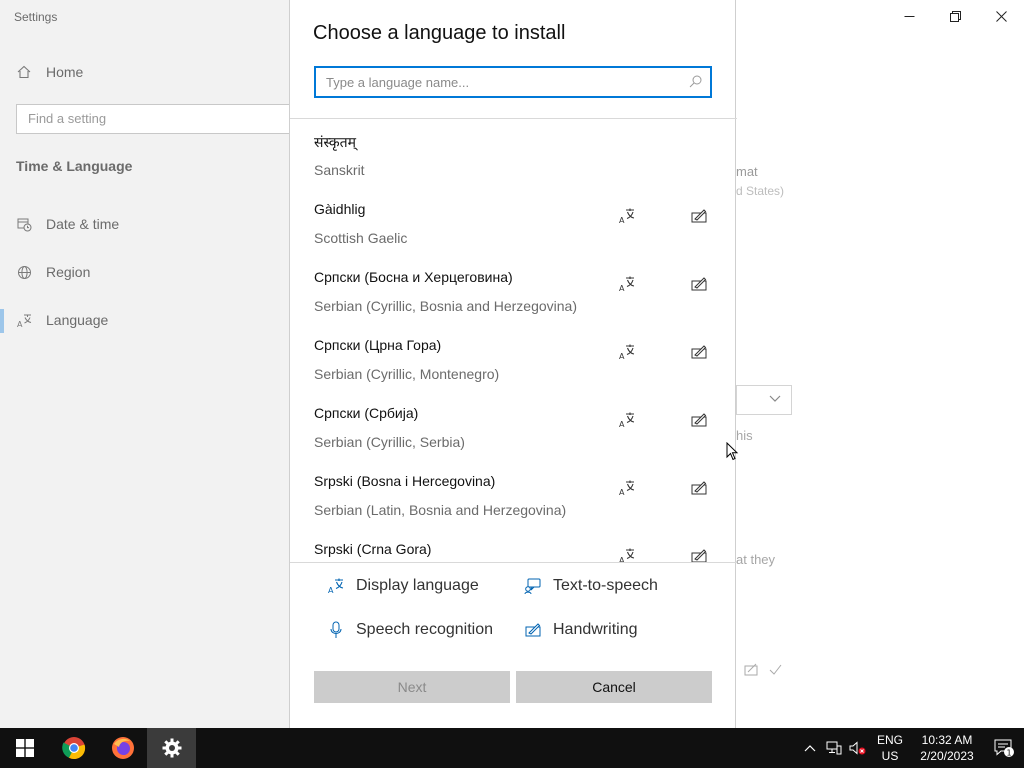  Describe the element at coordinates (760, 191) in the screenshot. I see `background-region-value: d States)` at that location.